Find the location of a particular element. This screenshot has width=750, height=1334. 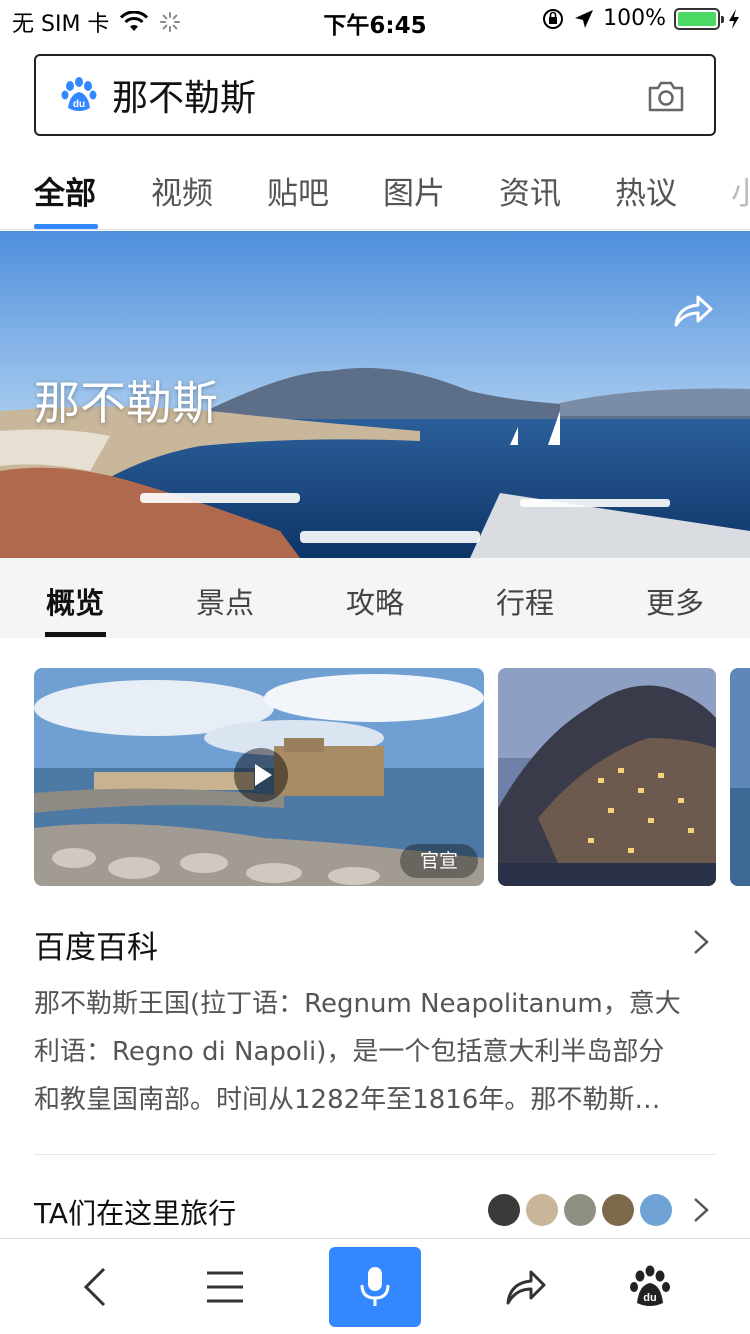

search-box: du 那不勒斯 is located at coordinates (375, 95).